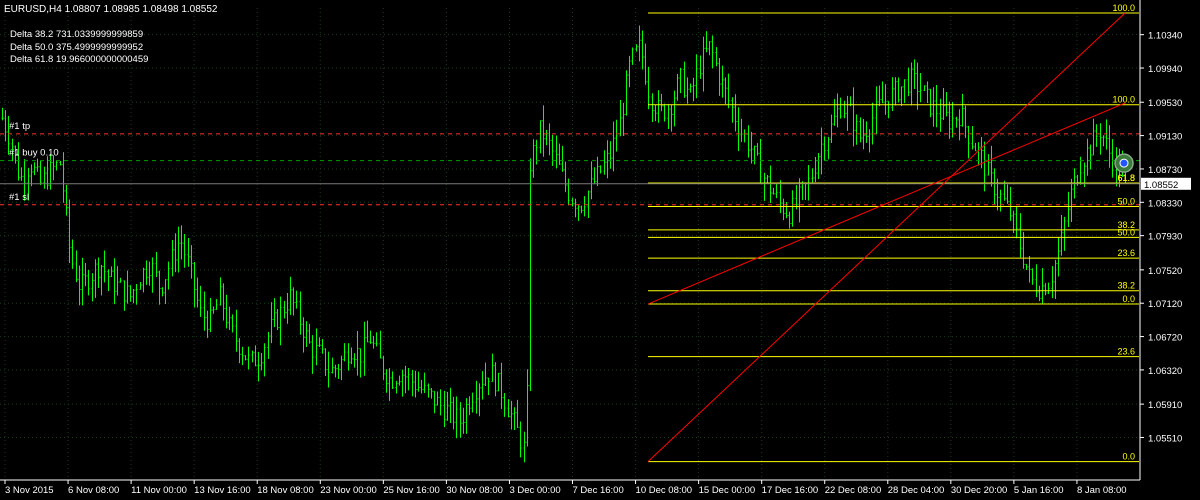 Image resolution: width=1200 pixels, height=500 pixels. Describe the element at coordinates (916, 490) in the screenshot. I see `time-tick-label: 28 Dec 04:00` at that location.